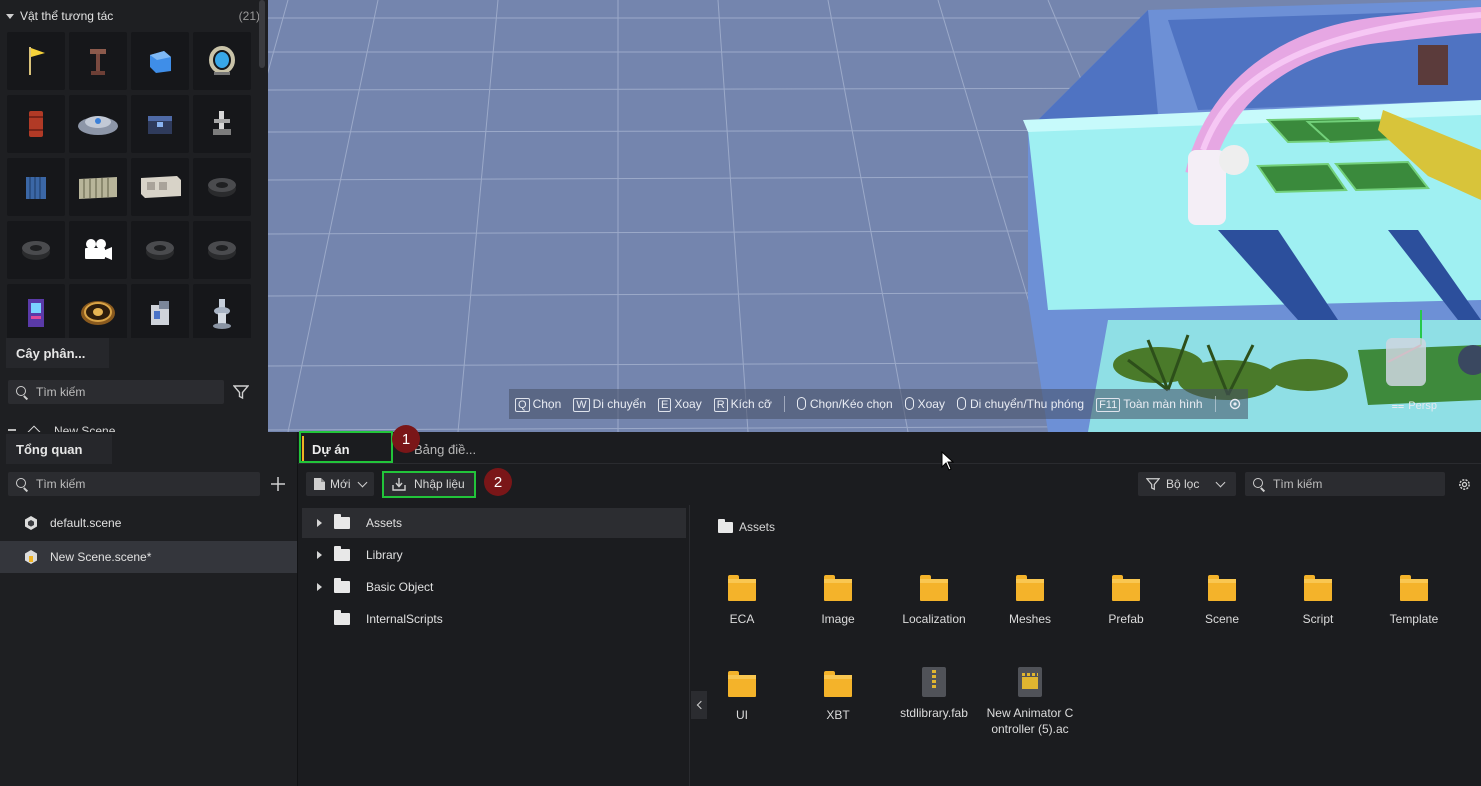 The image size is (1481, 786). Describe the element at coordinates (31, 523) in the screenshot. I see `scene-file-icon` at that location.